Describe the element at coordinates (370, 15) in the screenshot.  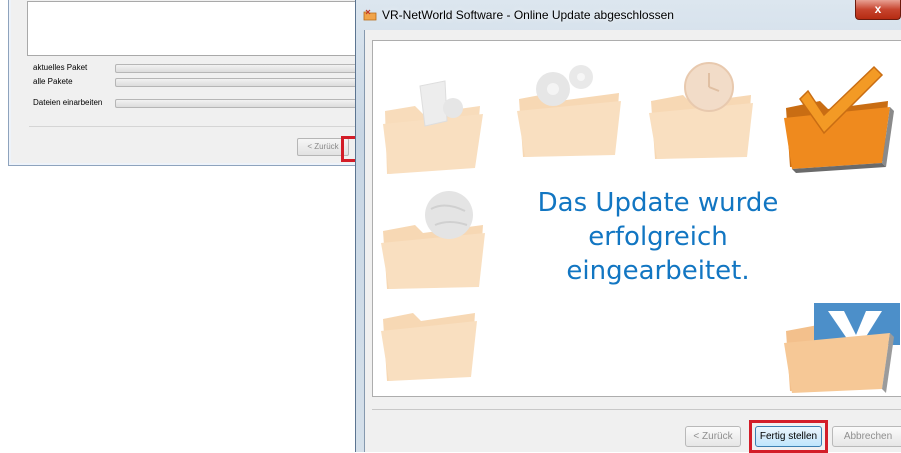
I see `app-icon` at that location.